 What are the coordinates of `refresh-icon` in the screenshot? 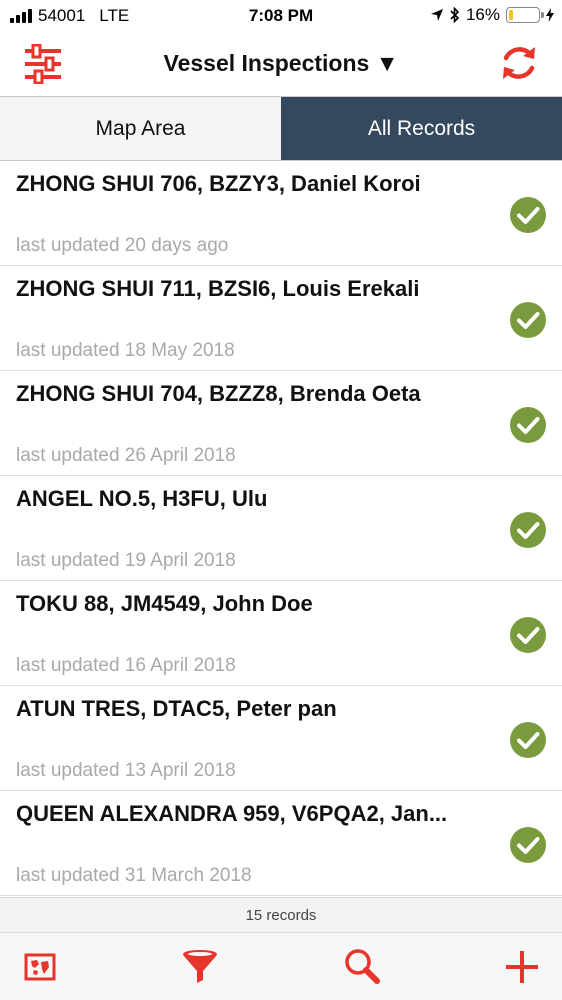 It's located at (519, 63).